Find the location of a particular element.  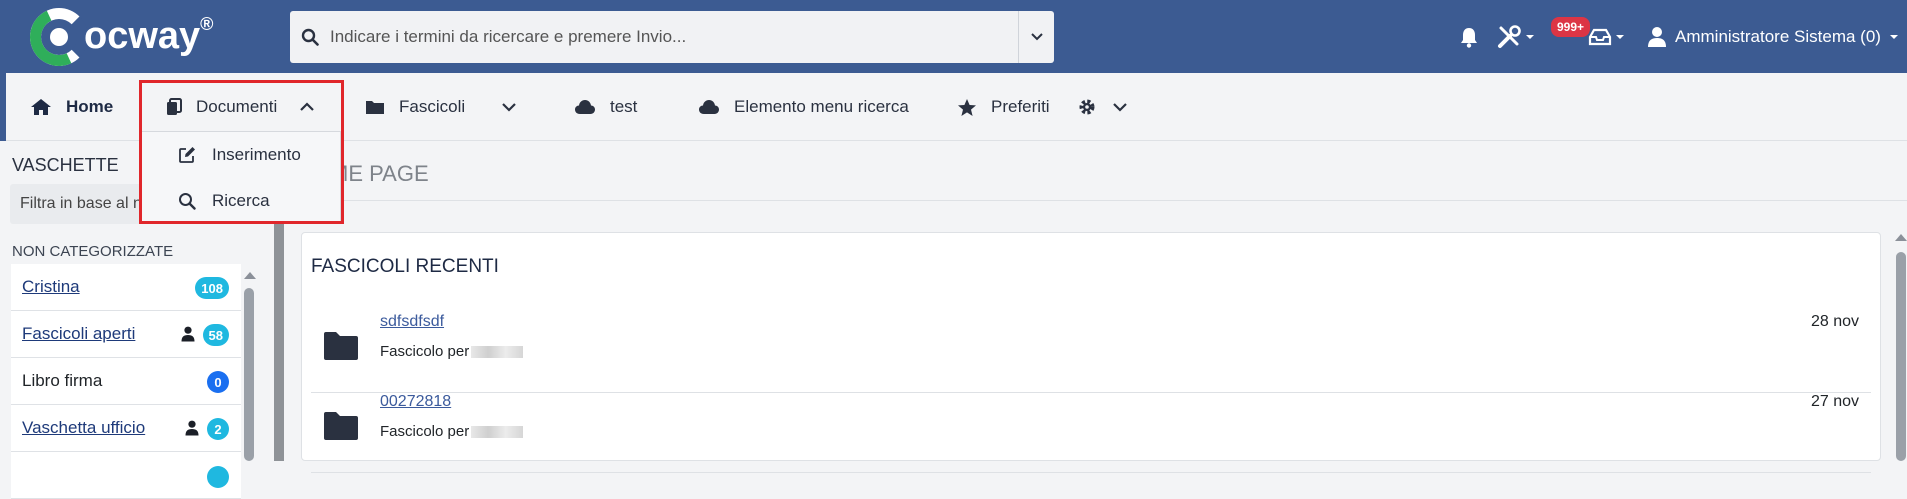

tools-menu-button is located at coordinates (1516, 36).